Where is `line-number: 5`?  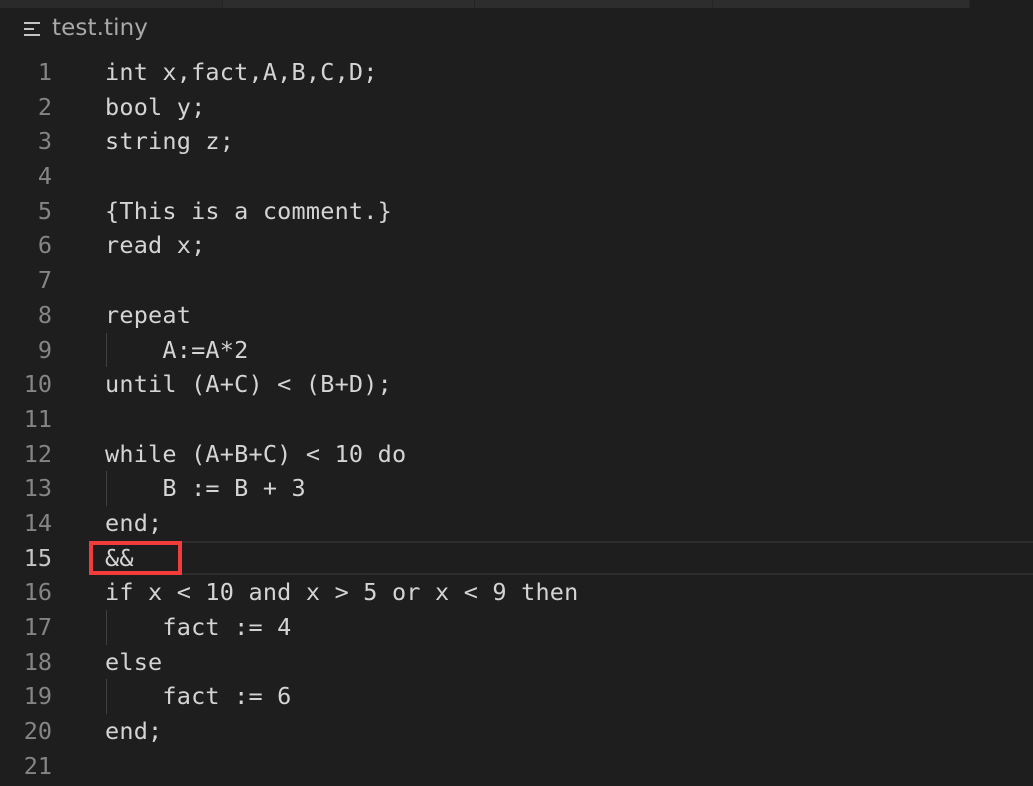
line-number: 5 is located at coordinates (44, 210).